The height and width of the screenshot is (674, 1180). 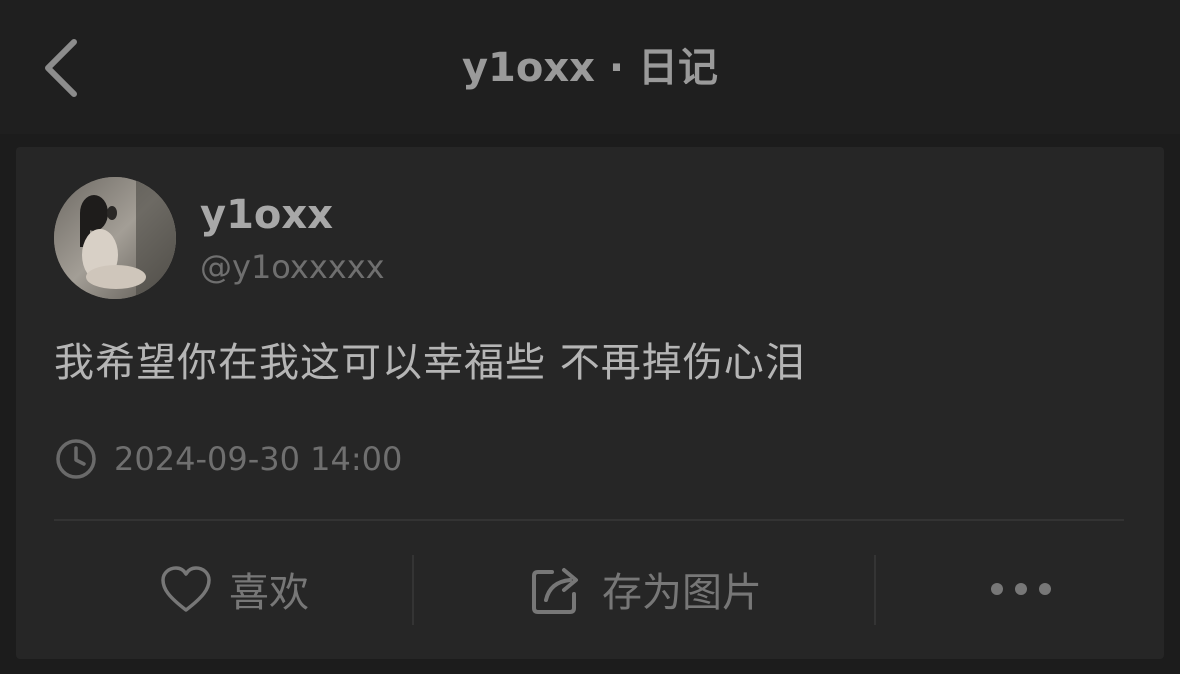 What do you see at coordinates (269, 593) in the screenshot?
I see `like-label: 喜欢` at bounding box center [269, 593].